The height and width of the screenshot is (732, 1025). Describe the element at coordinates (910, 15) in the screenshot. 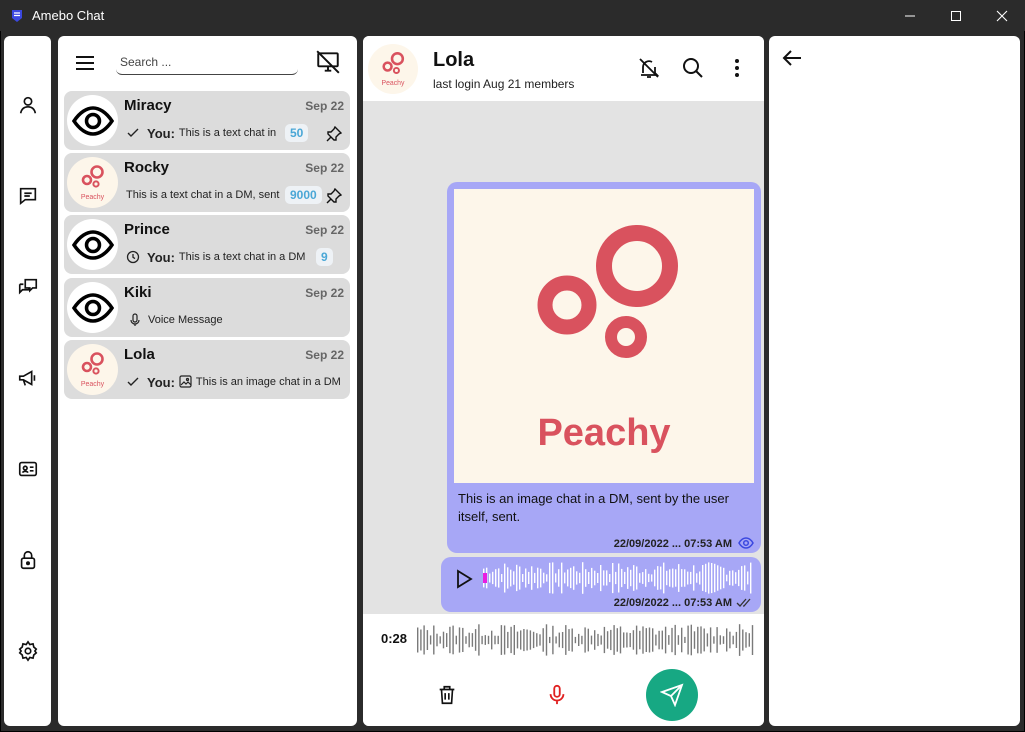

I see `minimize-button` at that location.